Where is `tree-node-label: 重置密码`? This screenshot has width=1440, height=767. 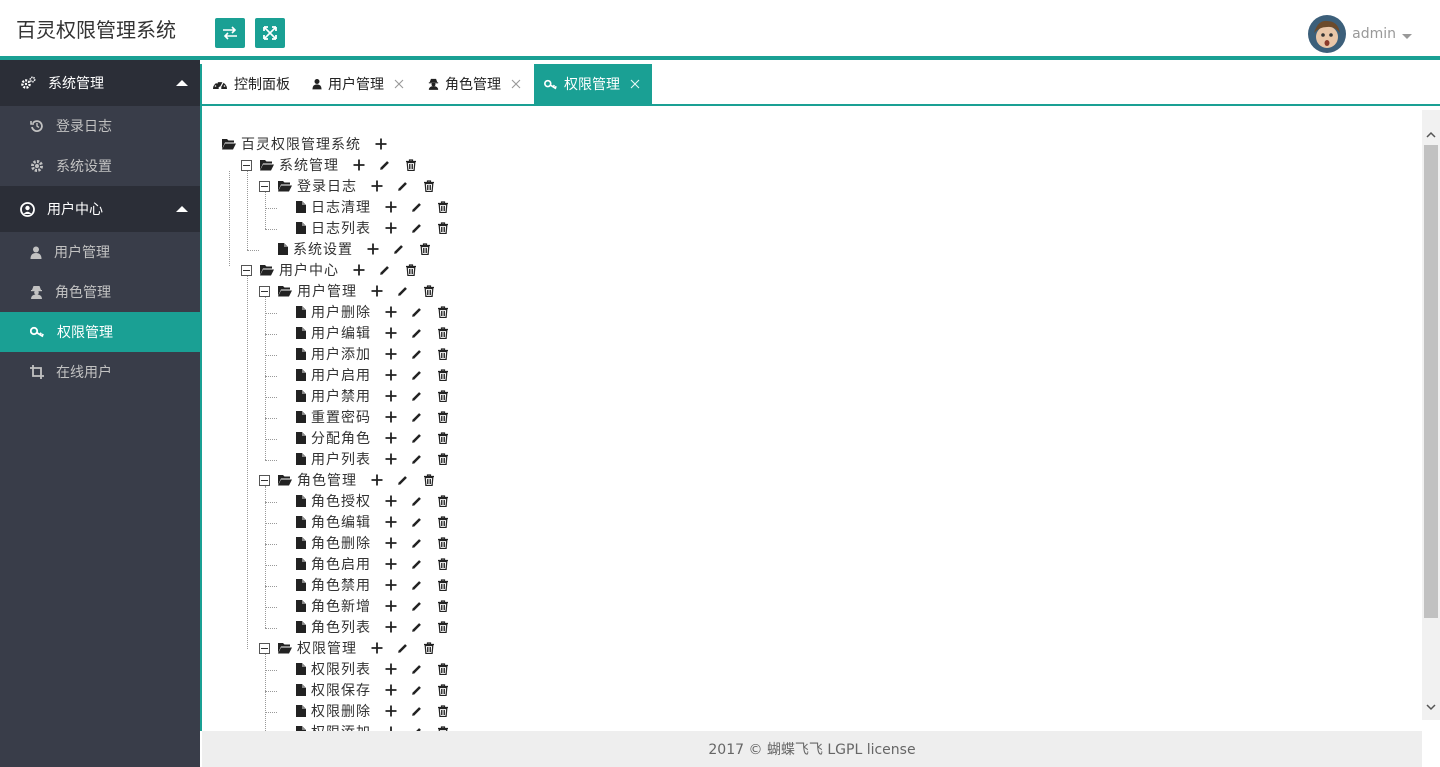
tree-node-label: 重置密码 is located at coordinates (341, 417).